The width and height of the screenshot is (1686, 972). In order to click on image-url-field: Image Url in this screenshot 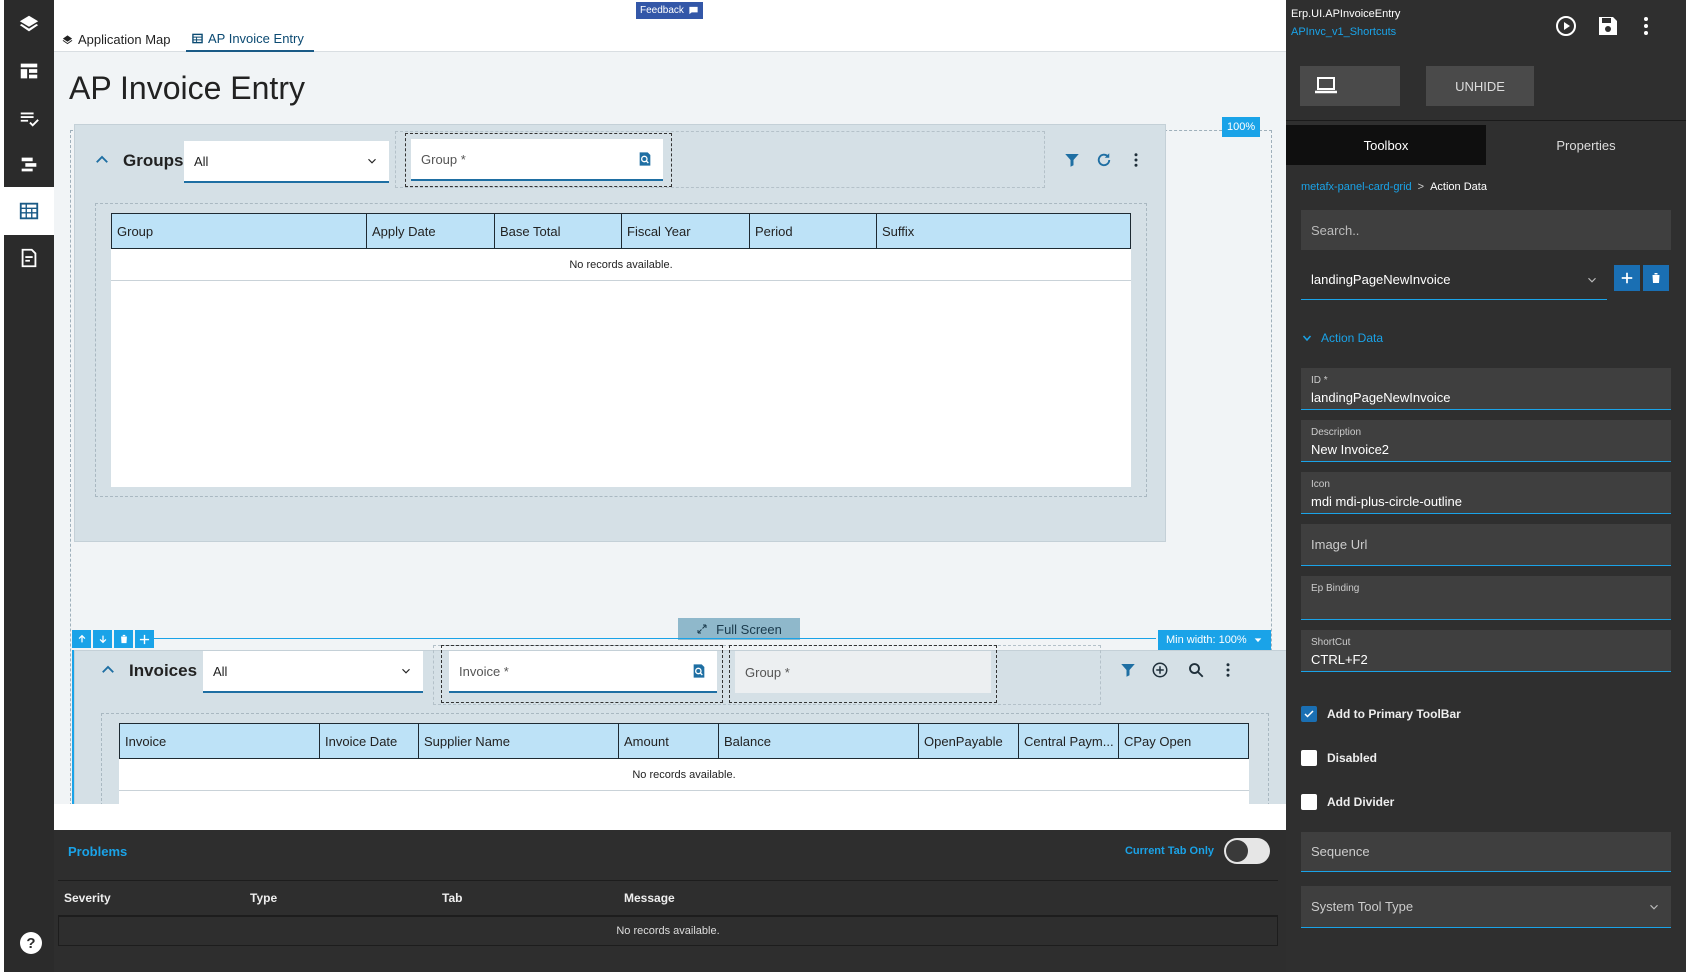, I will do `click(1486, 545)`.